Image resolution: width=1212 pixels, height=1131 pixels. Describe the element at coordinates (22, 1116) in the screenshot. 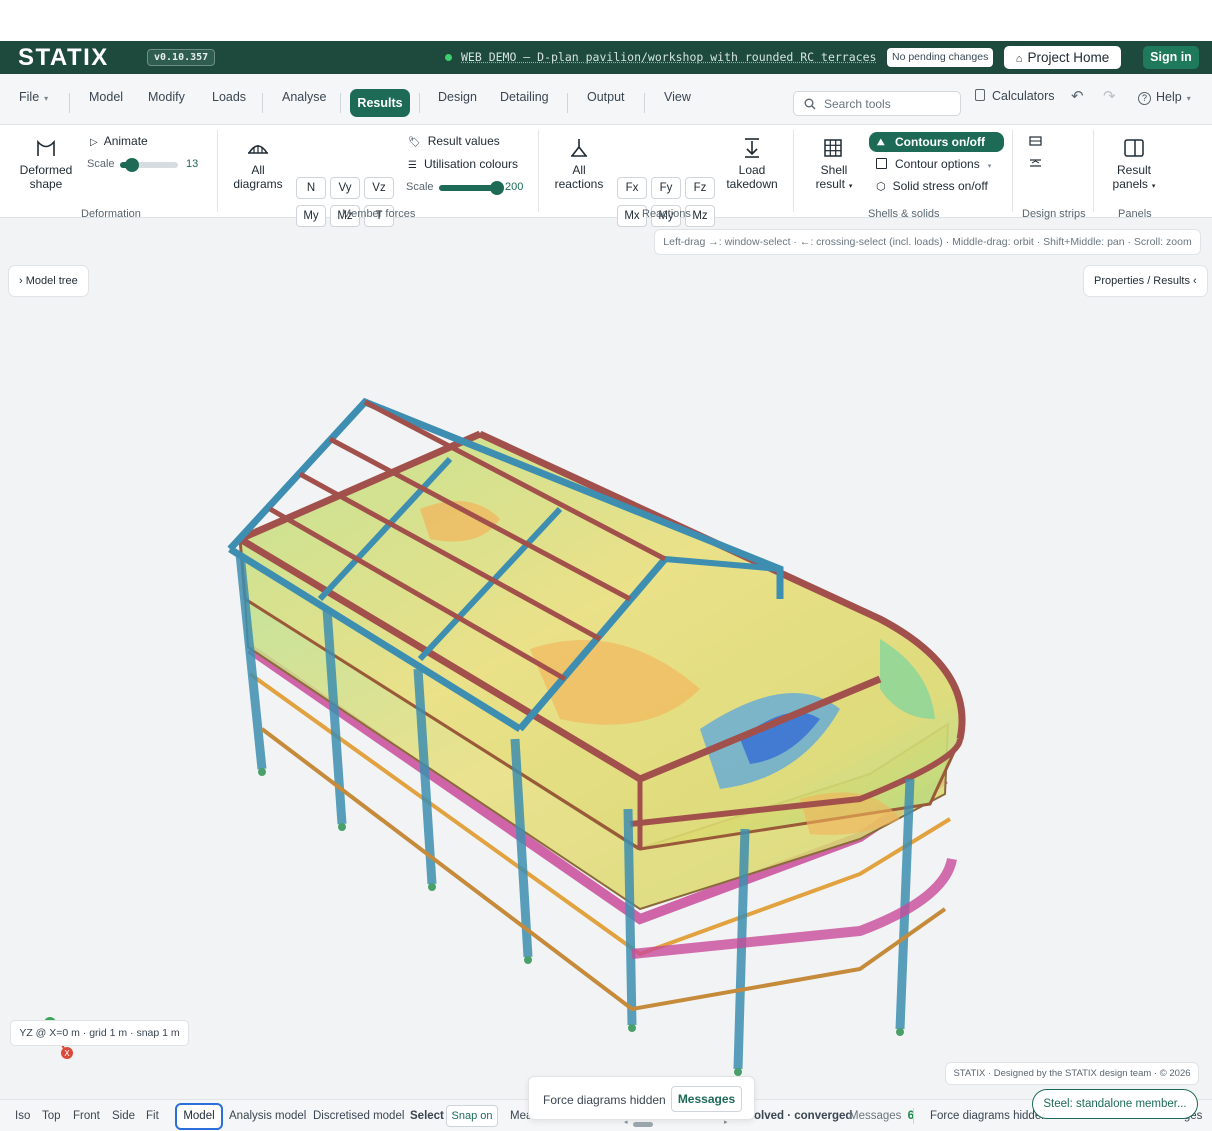

I see `view-iso-button: Iso` at that location.